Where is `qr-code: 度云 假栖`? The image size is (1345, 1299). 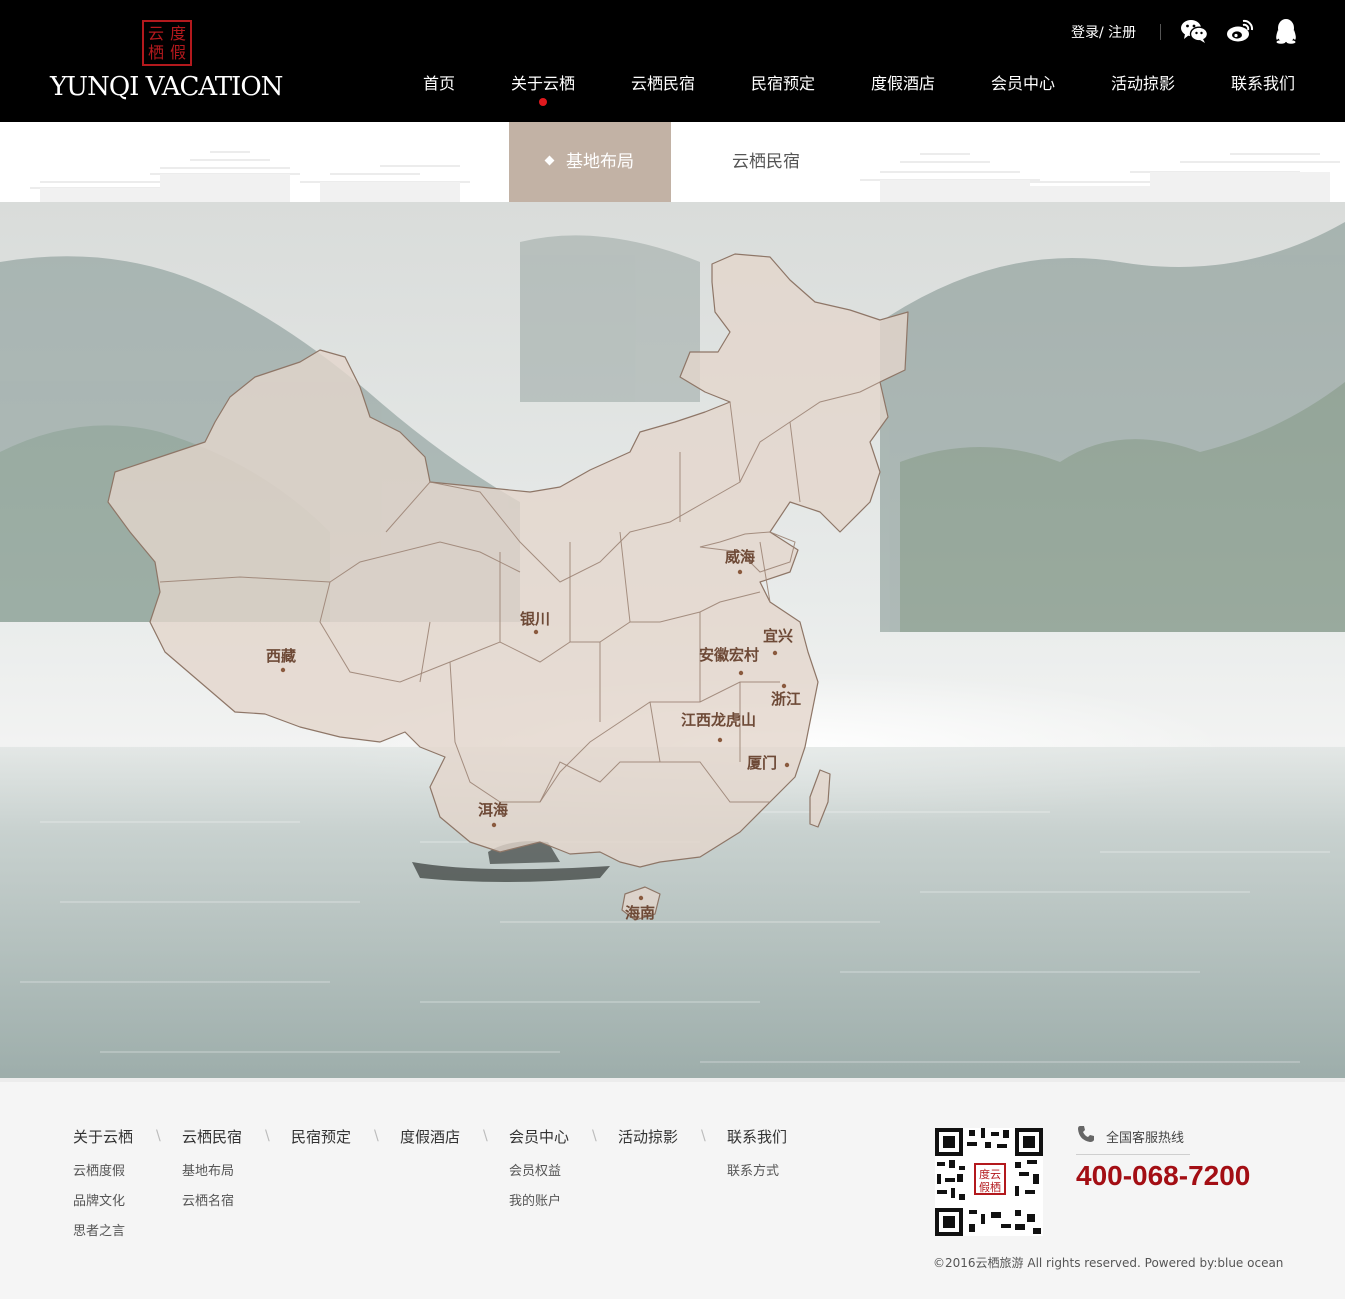
qr-code: 度云 假栖 is located at coordinates (989, 1182).